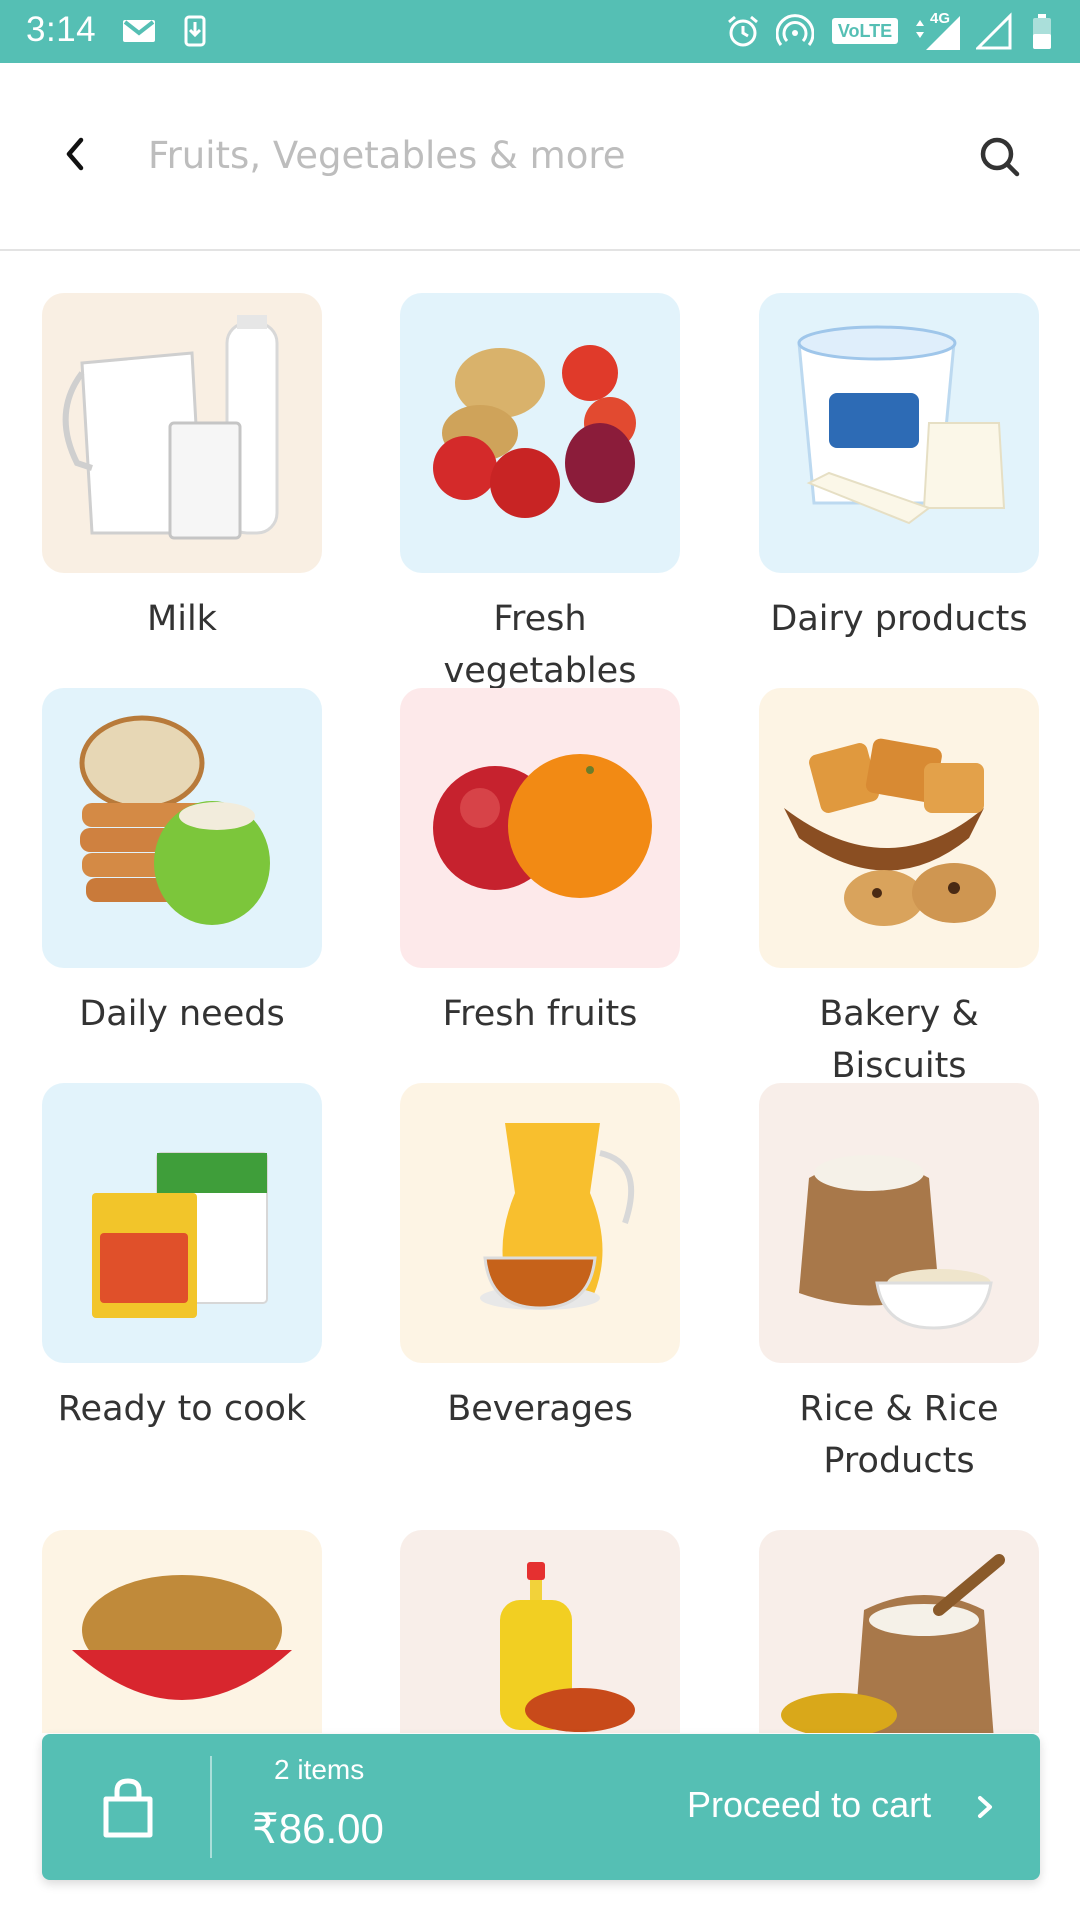 The width and height of the screenshot is (1080, 1920). I want to click on bakery-image, so click(899, 828).